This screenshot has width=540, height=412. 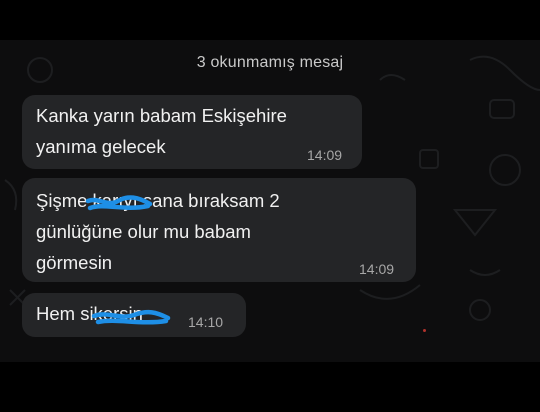 What do you see at coordinates (101, 146) in the screenshot?
I see `message-line: yanıma gelecek` at bounding box center [101, 146].